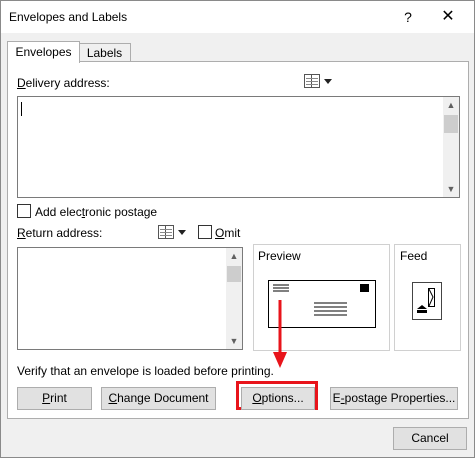  I want to click on return-address-label: Return address:, so click(60, 233).